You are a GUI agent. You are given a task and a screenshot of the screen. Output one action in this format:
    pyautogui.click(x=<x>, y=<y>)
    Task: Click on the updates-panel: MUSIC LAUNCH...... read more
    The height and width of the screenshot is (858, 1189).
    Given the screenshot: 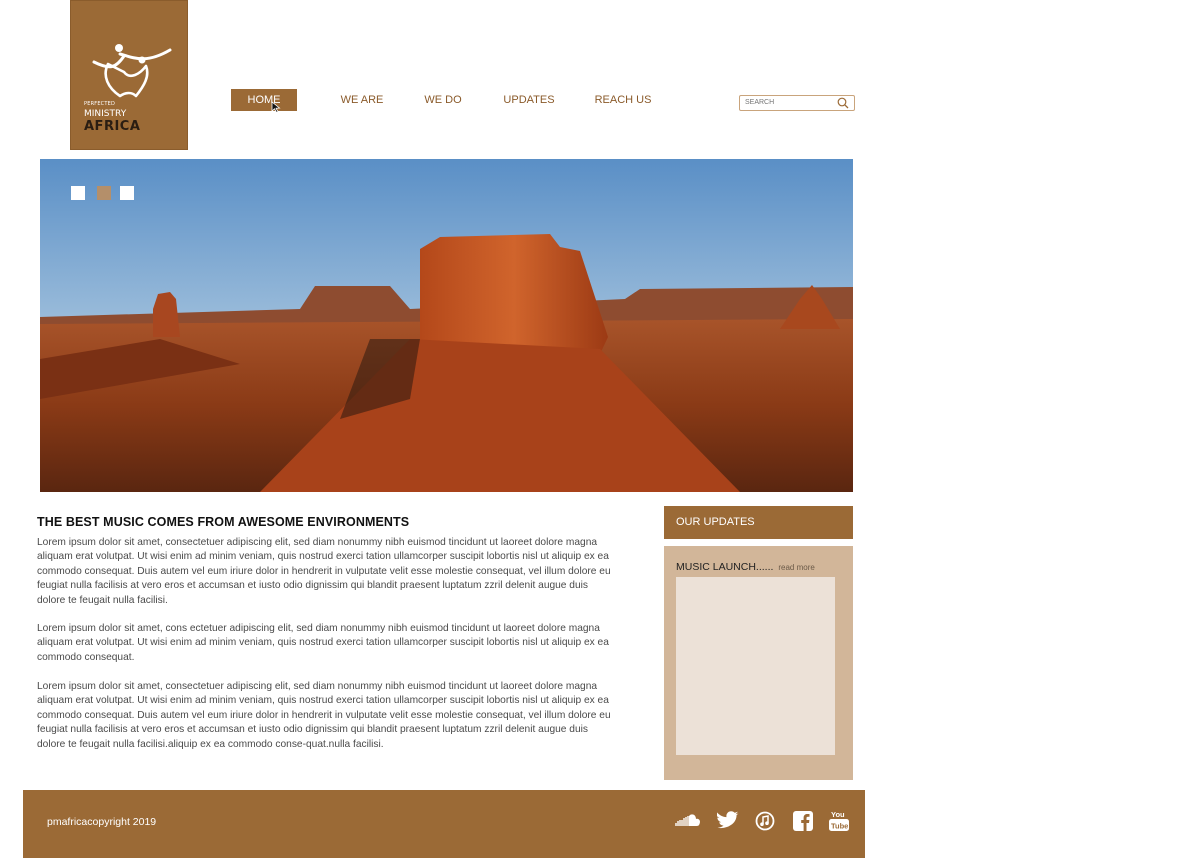 What is the action you would take?
    pyautogui.click(x=758, y=663)
    